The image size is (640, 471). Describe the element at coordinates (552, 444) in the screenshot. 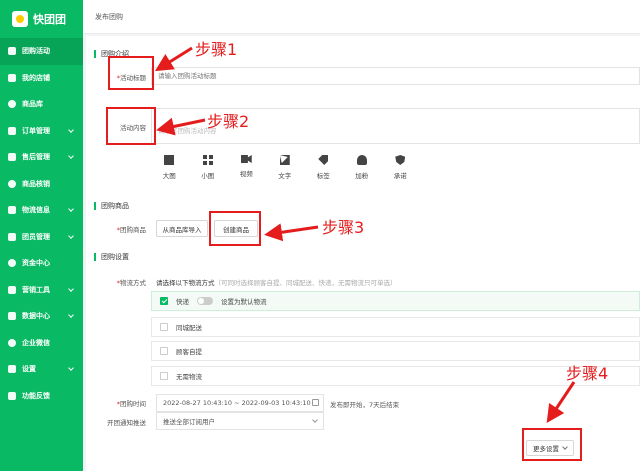

I see `annotation-box-step4` at that location.